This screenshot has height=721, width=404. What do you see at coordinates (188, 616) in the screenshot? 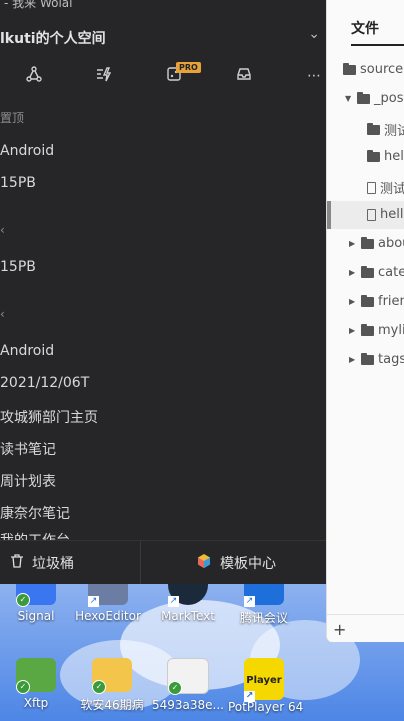
I see `desktop-icon-label: MarkText` at bounding box center [188, 616].